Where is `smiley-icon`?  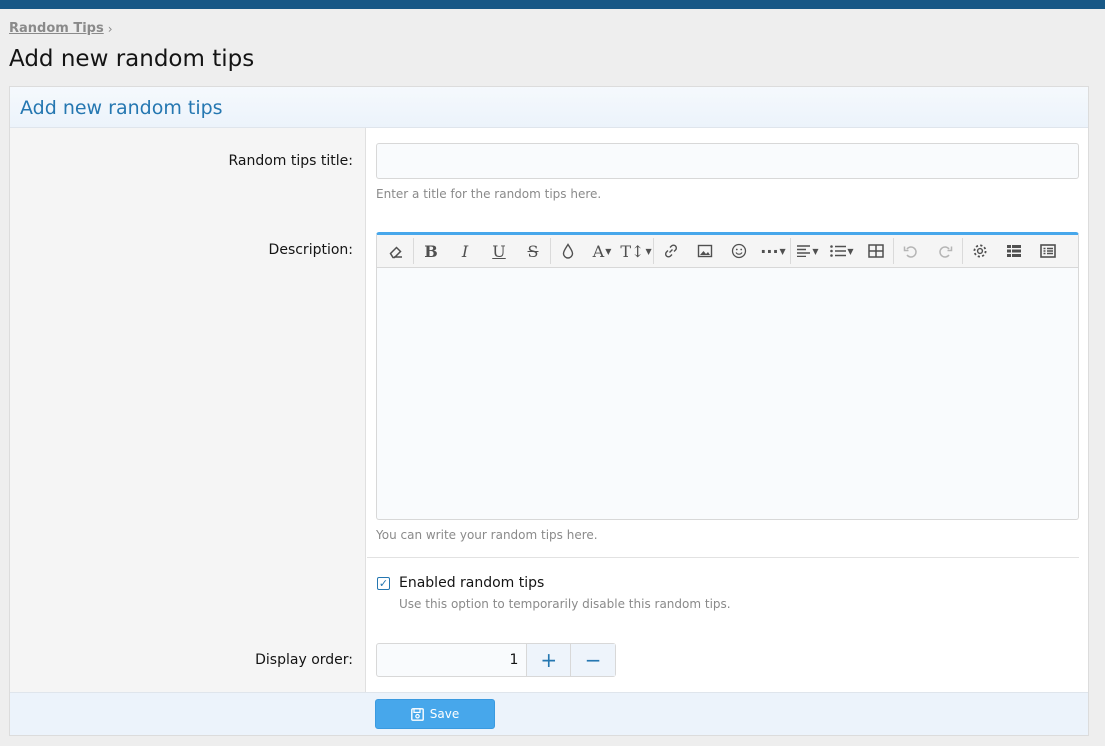
smiley-icon is located at coordinates (739, 251).